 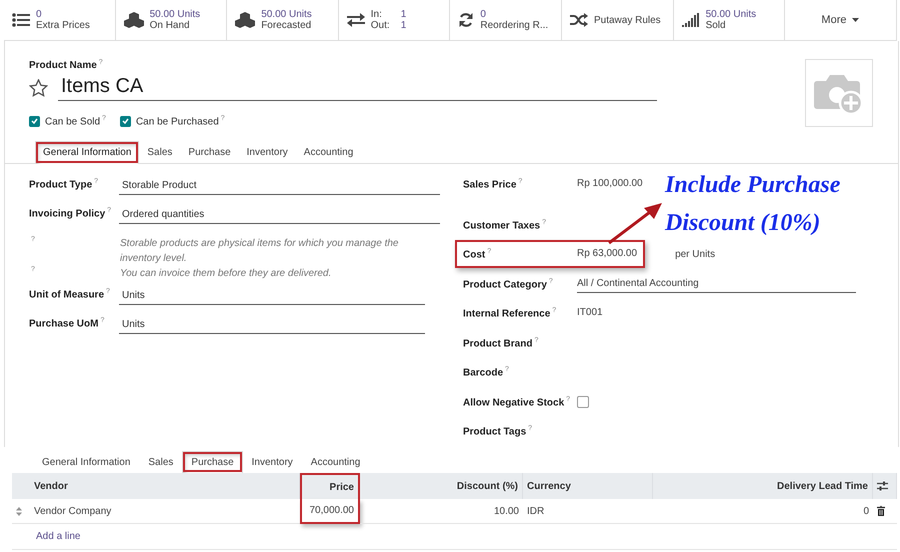 I want to click on field-value: IT001, so click(x=590, y=312).